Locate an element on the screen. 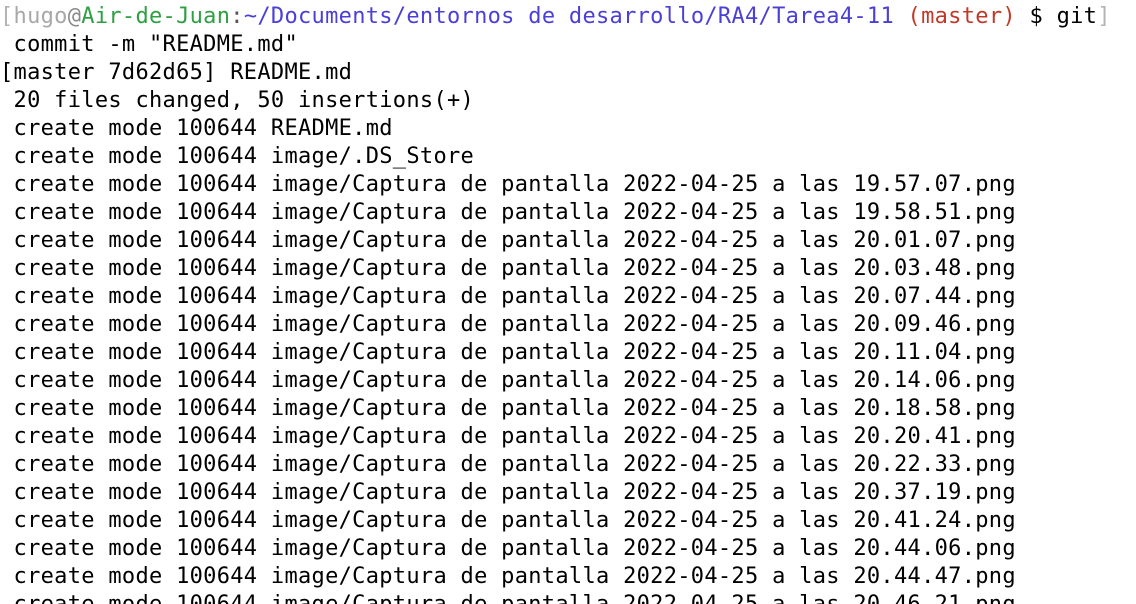 The height and width of the screenshot is (604, 1136). output-line-commit-args: commit -m "README.md" is located at coordinates (149, 44).